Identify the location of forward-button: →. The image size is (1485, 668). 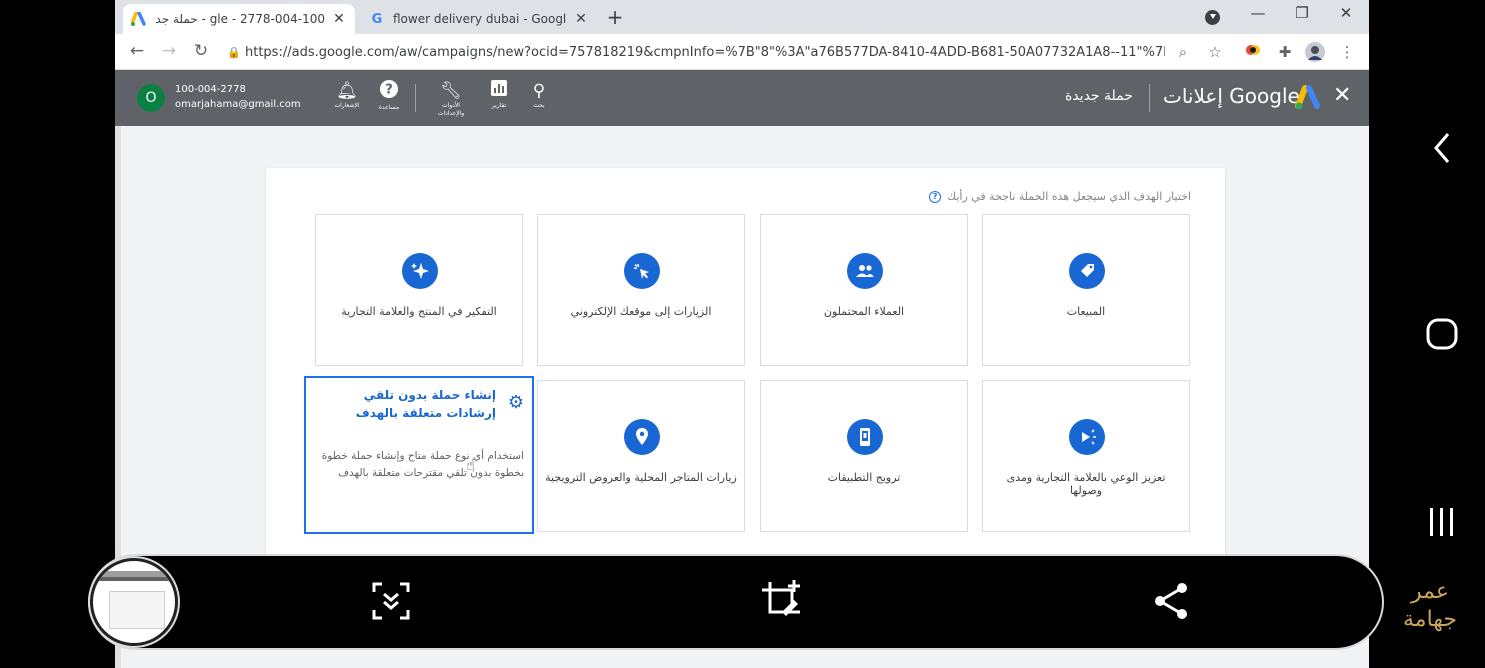
(169, 52).